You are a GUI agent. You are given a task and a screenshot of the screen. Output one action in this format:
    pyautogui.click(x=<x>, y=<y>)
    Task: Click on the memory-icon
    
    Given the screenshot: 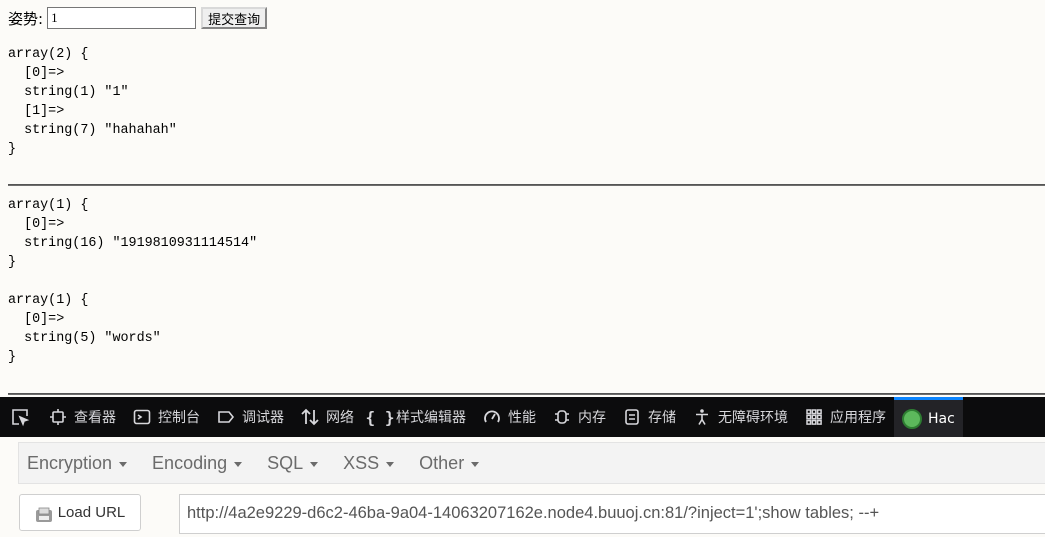 What is the action you would take?
    pyautogui.click(x=562, y=417)
    